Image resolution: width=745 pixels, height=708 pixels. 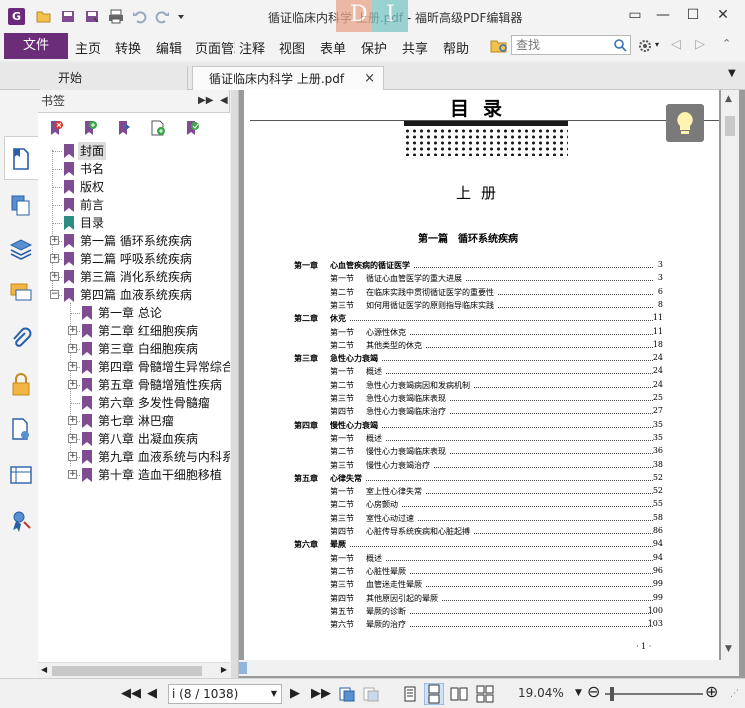 What do you see at coordinates (481, 412) in the screenshot?
I see `toc-section-row: 第四节 急性心力衰竭临床治疗 27` at bounding box center [481, 412].